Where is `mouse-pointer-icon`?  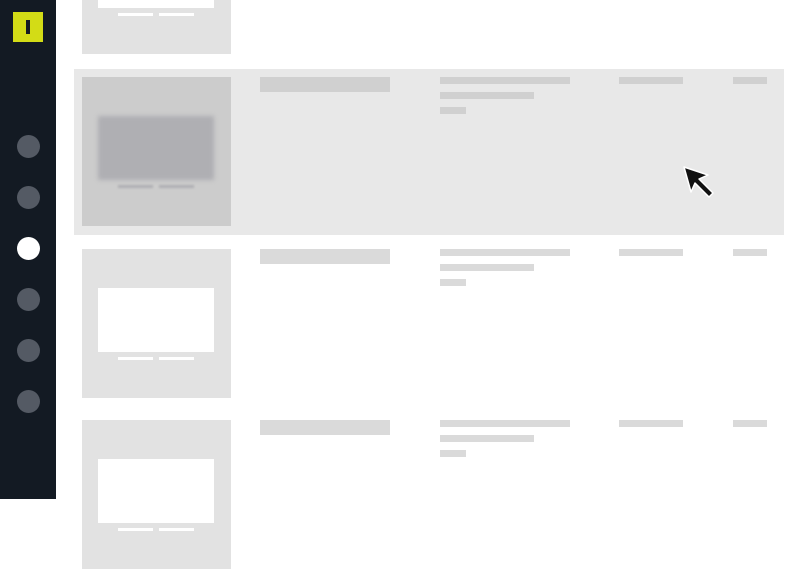
mouse-pointer-icon is located at coordinates (698, 182).